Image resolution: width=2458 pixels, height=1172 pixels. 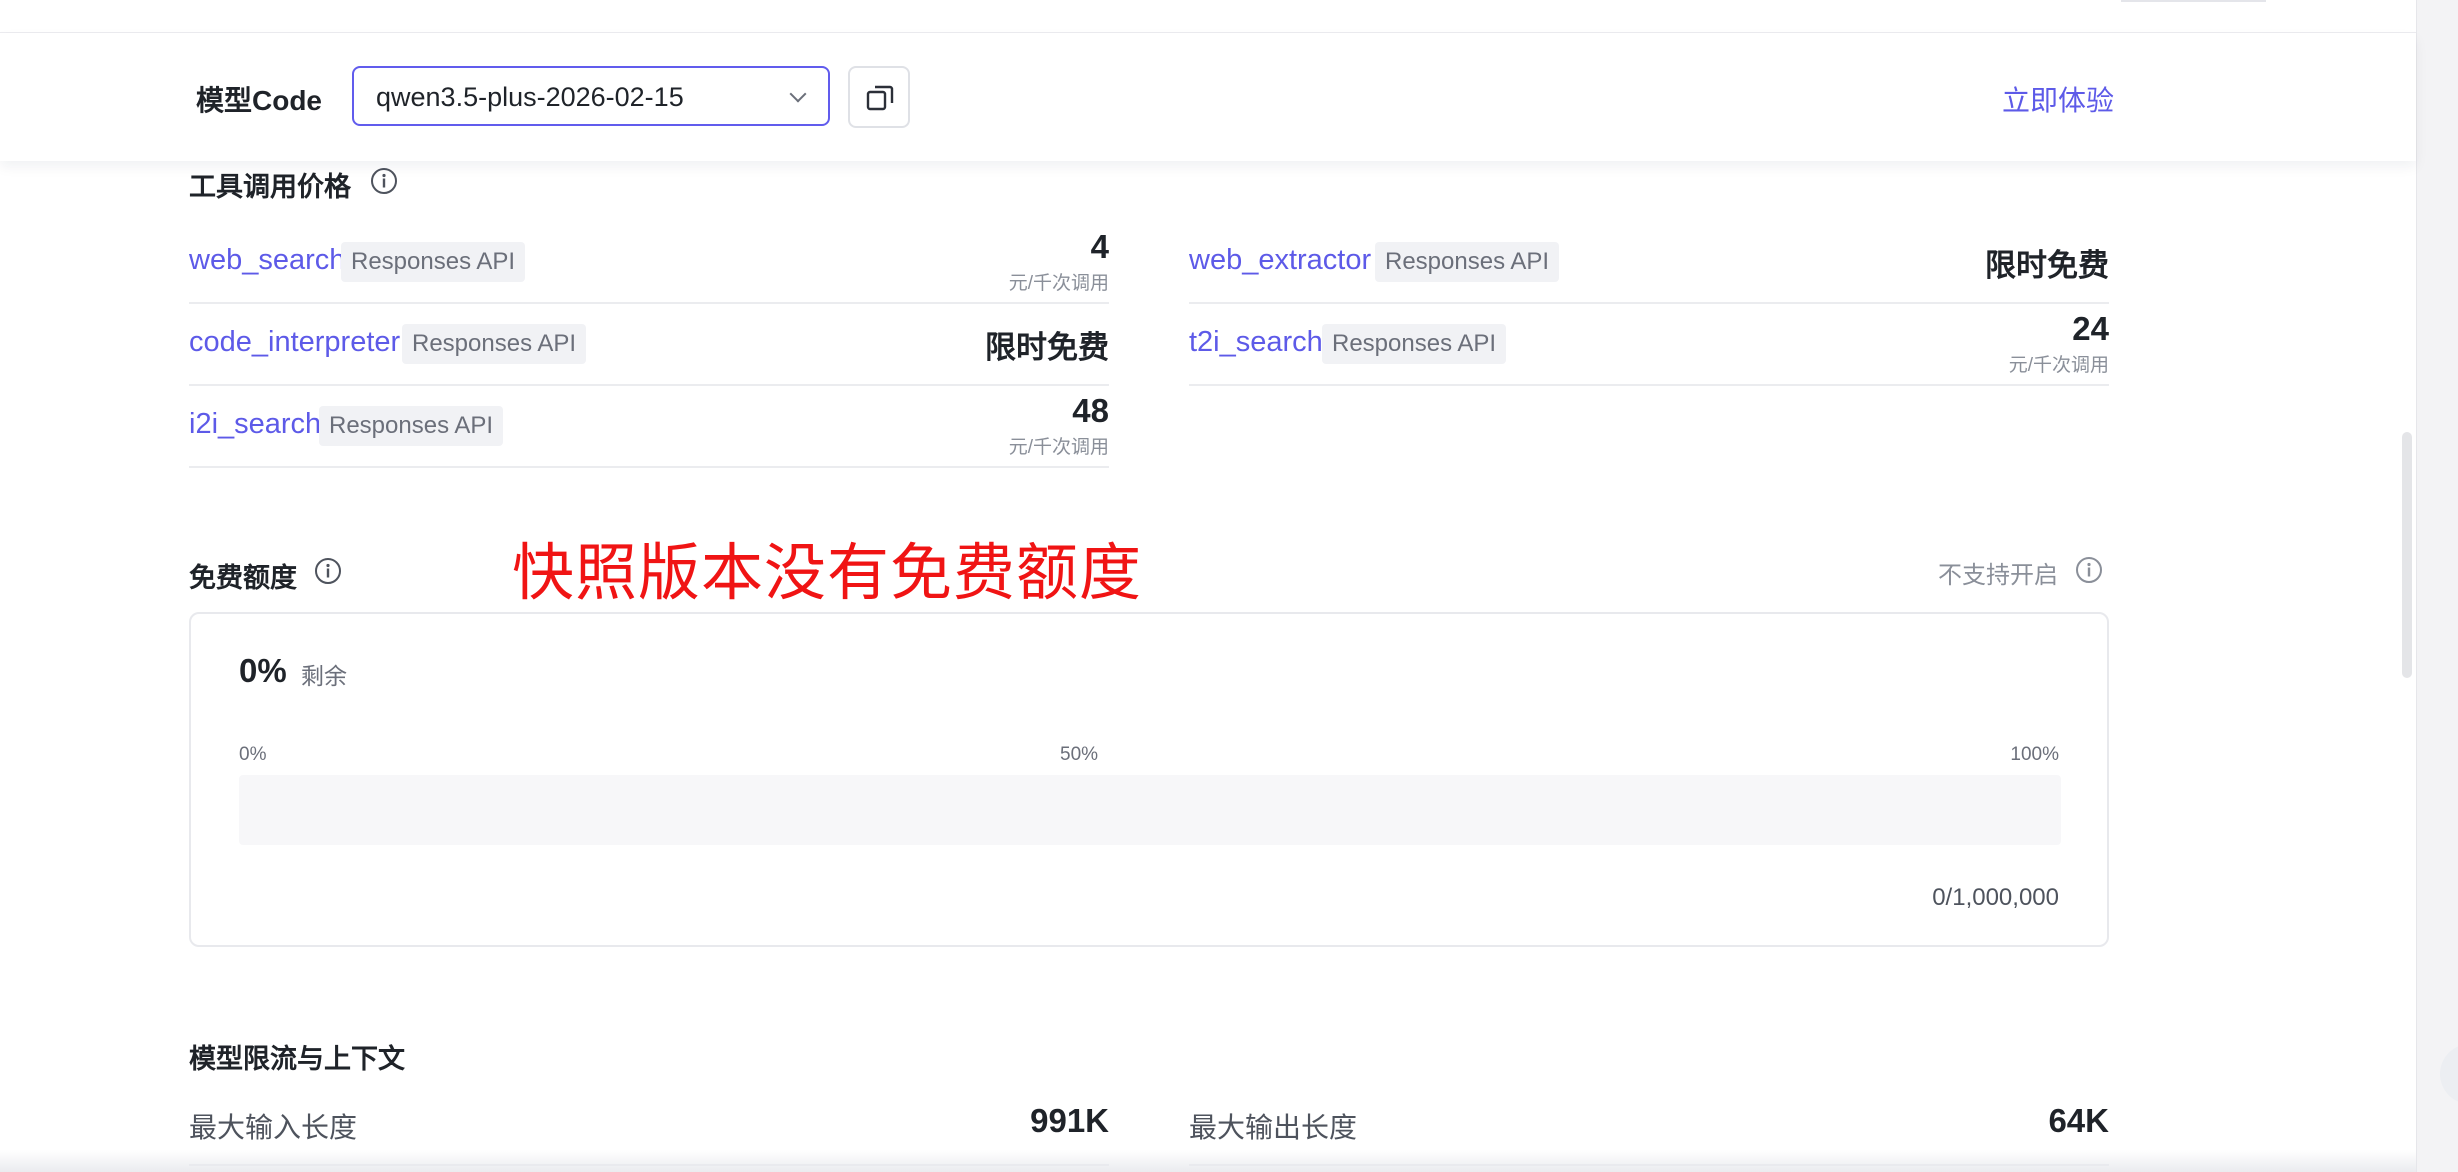 I want to click on limit-label: 最大输入长度, so click(x=273, y=1127).